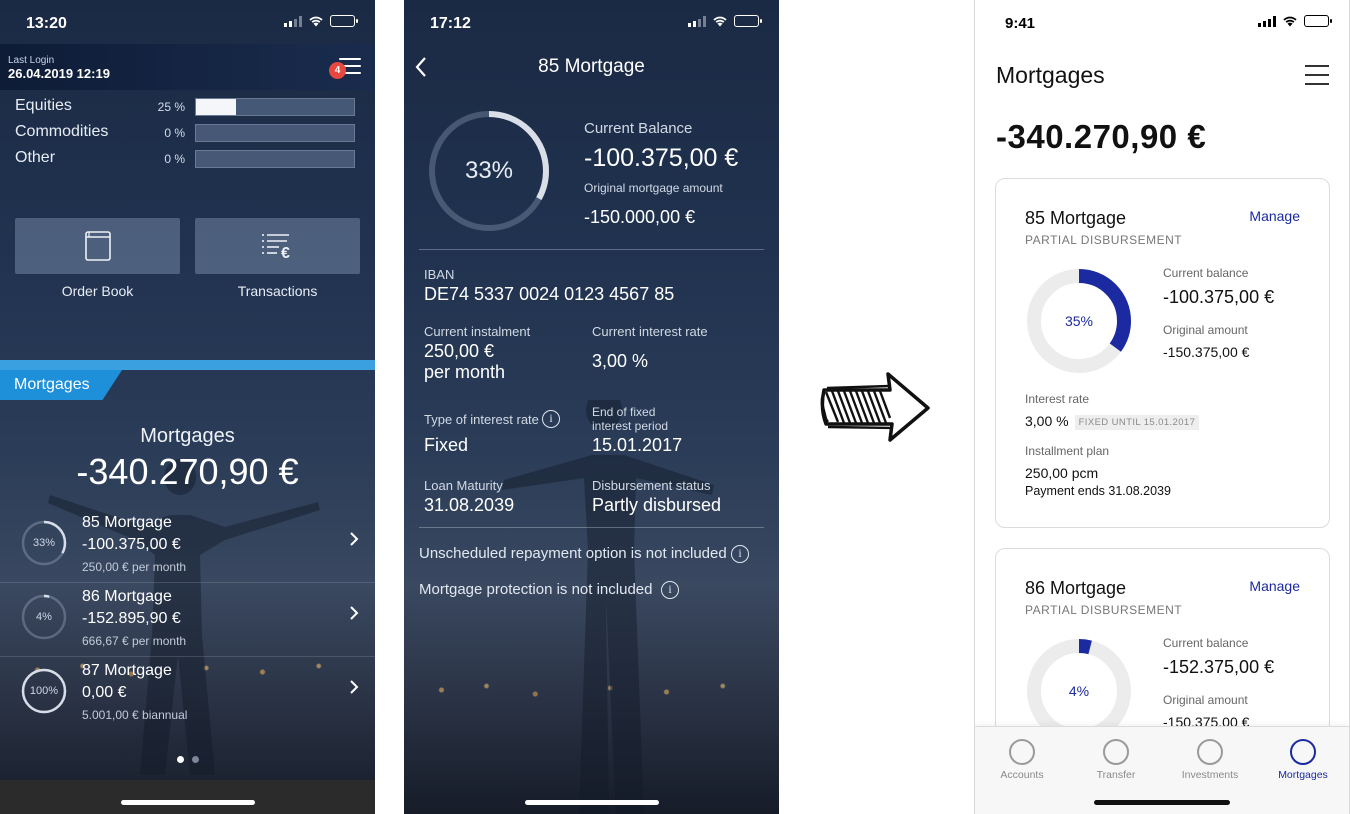  I want to click on progress-percent: 35%, so click(1079, 321).